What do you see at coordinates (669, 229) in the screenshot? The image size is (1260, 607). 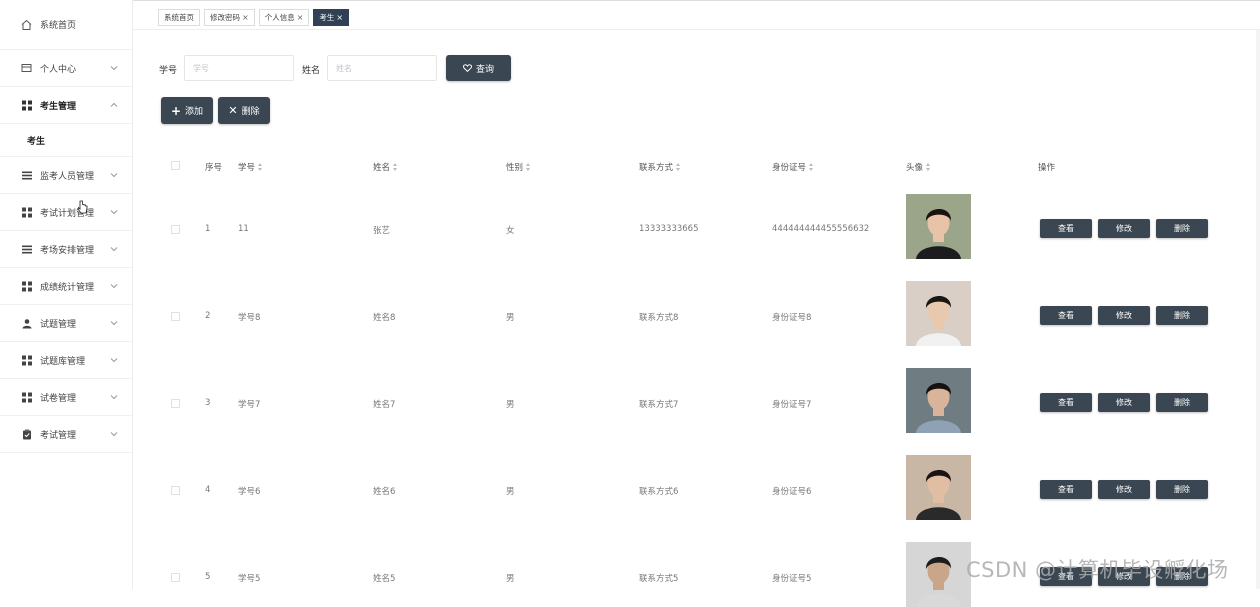 I see `cell-contact: 13333333665` at bounding box center [669, 229].